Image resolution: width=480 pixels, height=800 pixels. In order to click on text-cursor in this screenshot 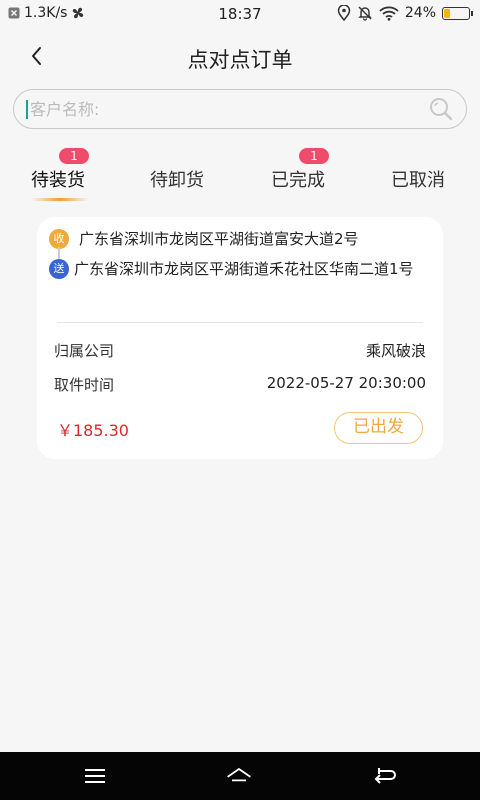, I will do `click(27, 109)`.